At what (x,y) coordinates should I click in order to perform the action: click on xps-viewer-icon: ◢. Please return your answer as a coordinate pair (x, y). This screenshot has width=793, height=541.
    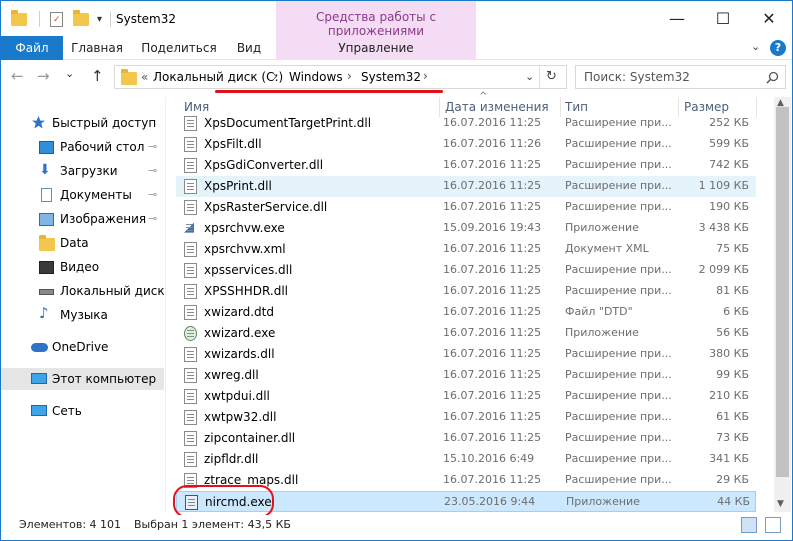
    Looking at the image, I should click on (190, 228).